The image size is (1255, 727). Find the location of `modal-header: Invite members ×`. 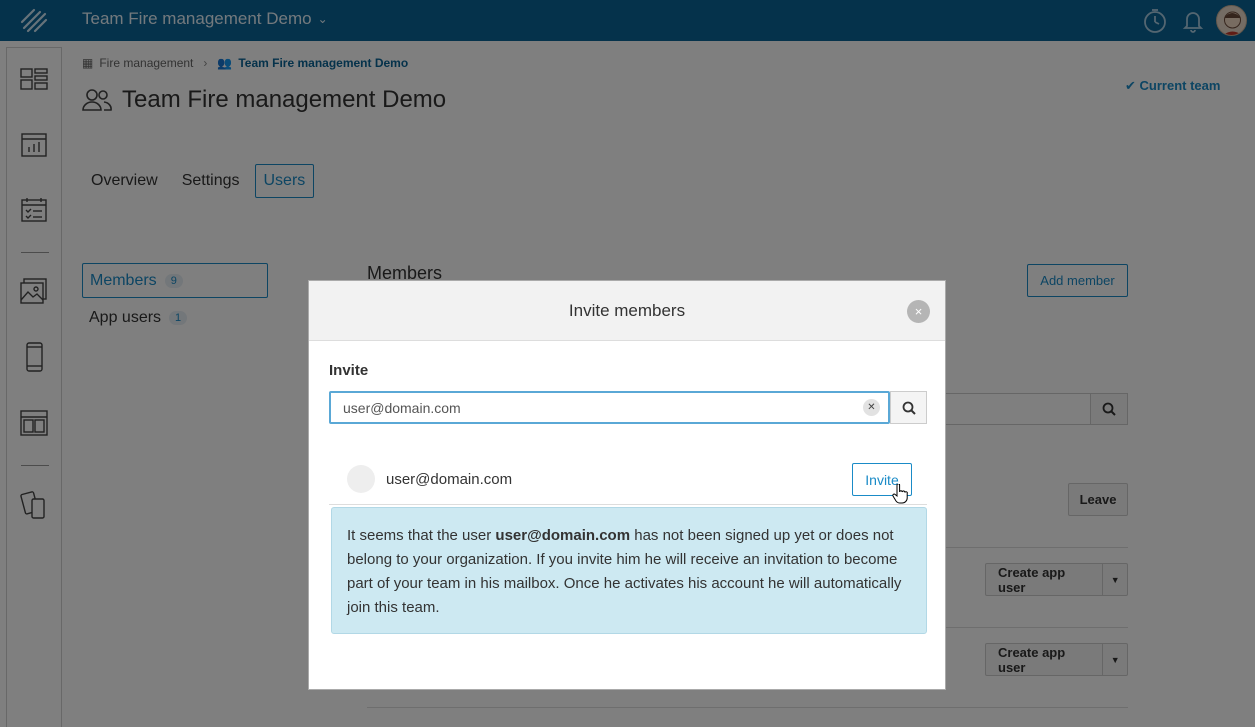

modal-header: Invite members × is located at coordinates (627, 311).